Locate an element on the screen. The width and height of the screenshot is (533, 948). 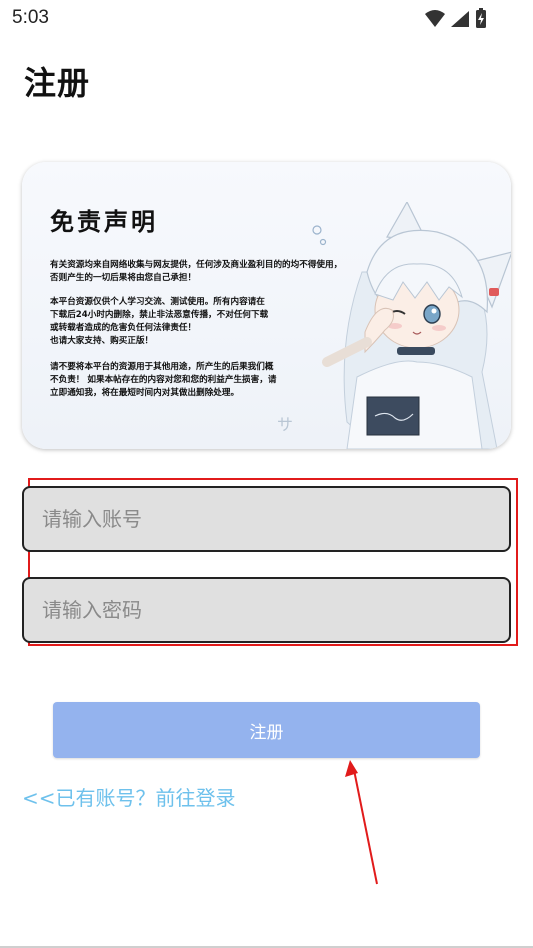
wifi-icon is located at coordinates (435, 18).